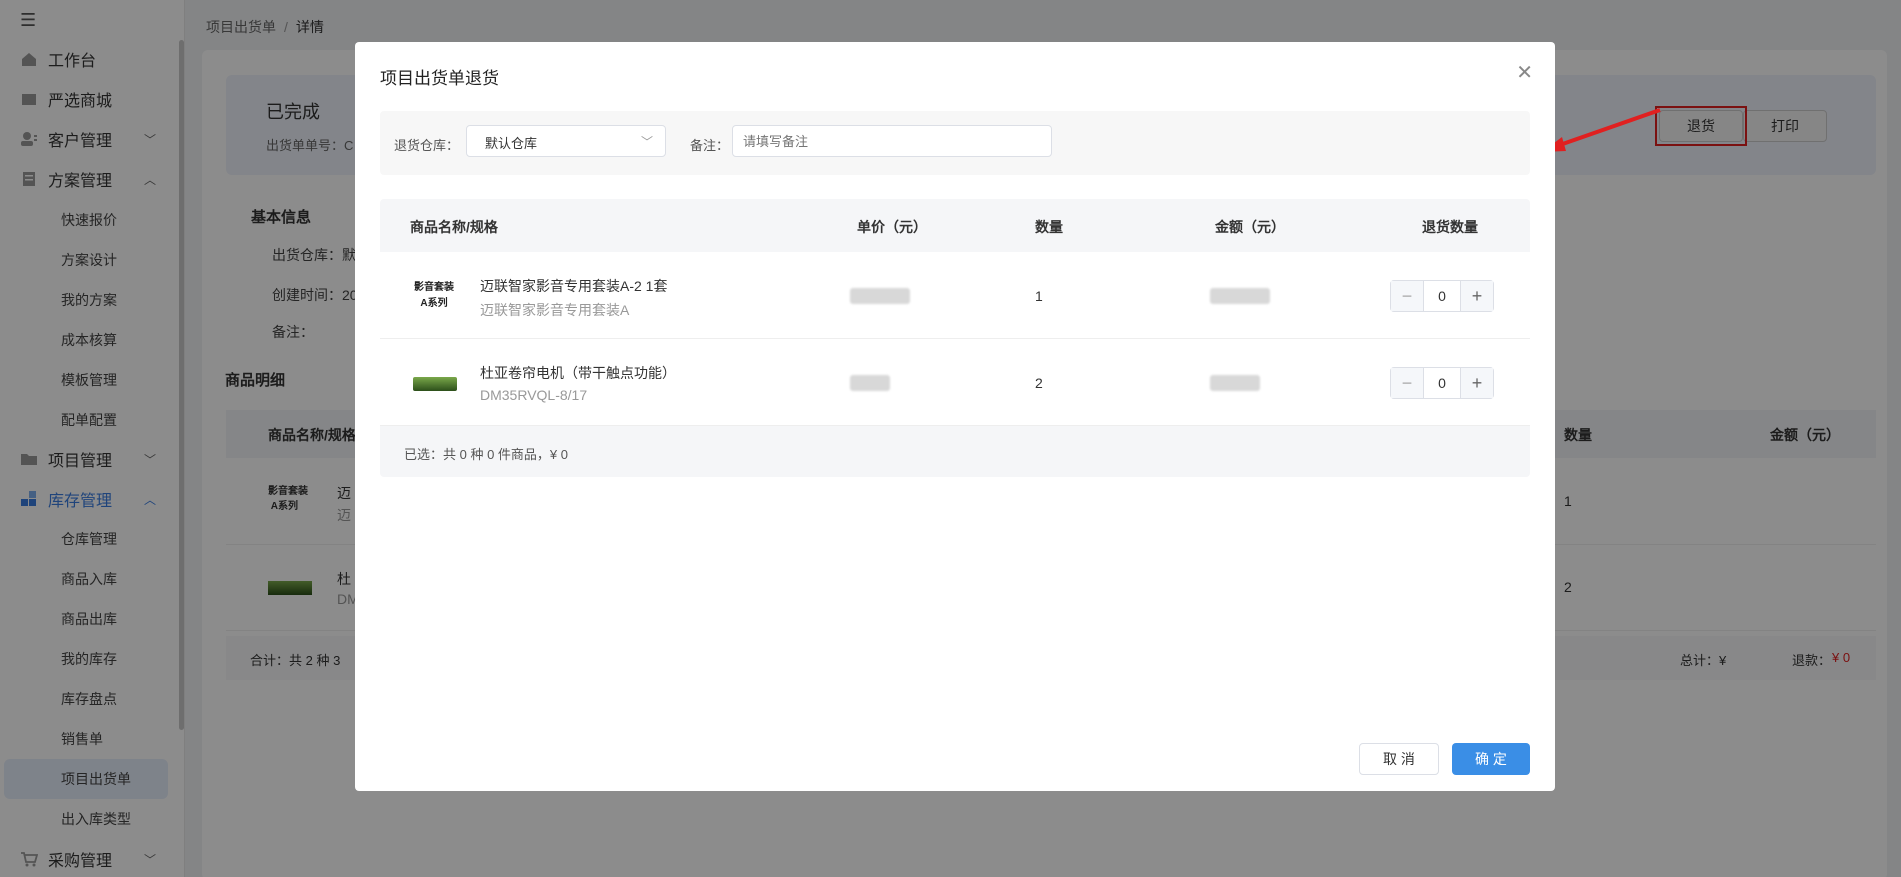 The height and width of the screenshot is (877, 1901). I want to click on return-form: 退货仓库： 默认仓库 ﹀ 备注：, so click(955, 143).